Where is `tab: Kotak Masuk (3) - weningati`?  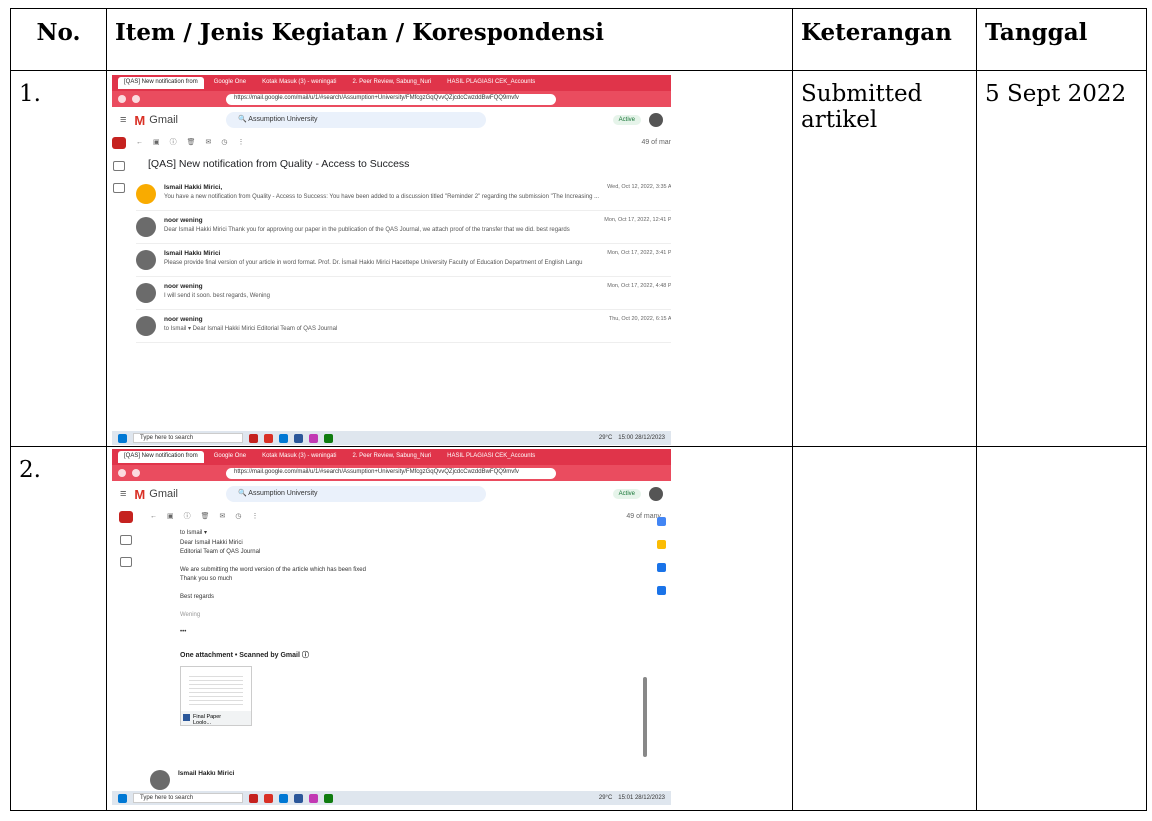 tab: Kotak Masuk (3) - weningati is located at coordinates (299, 82).